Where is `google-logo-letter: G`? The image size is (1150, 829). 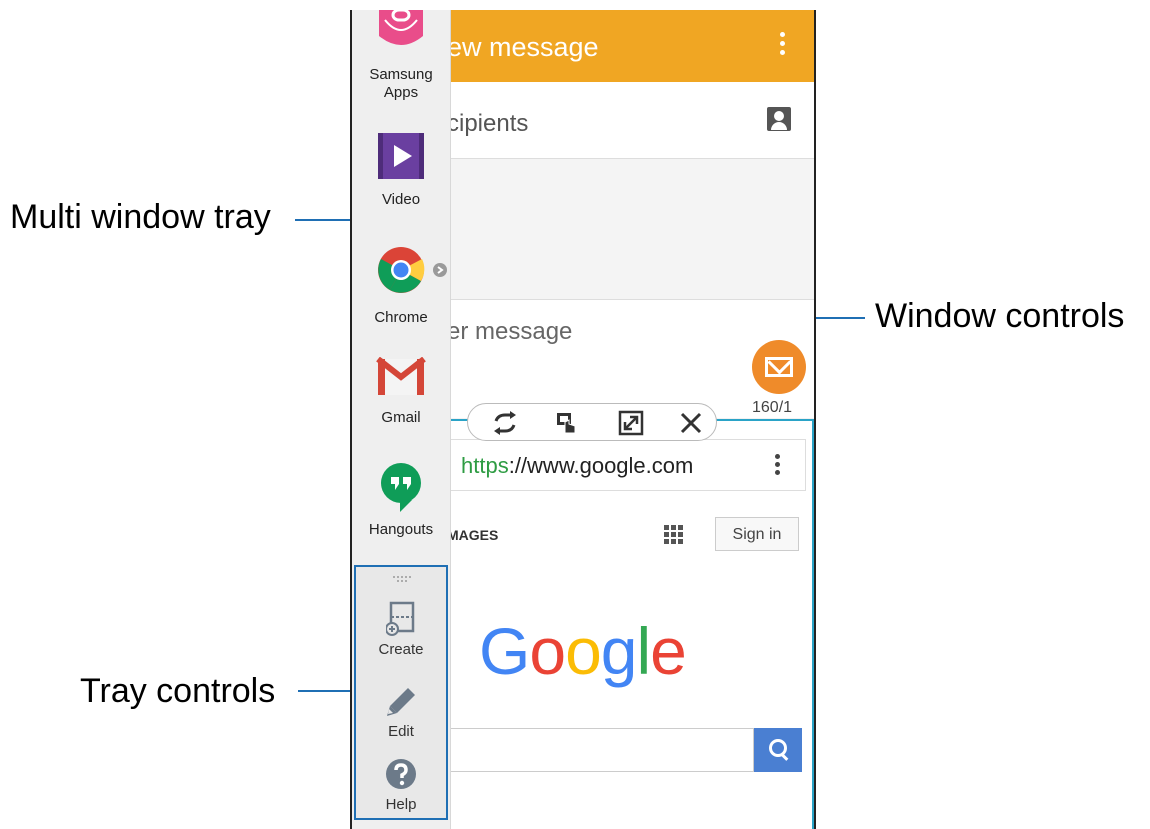 google-logo-letter: G is located at coordinates (504, 651).